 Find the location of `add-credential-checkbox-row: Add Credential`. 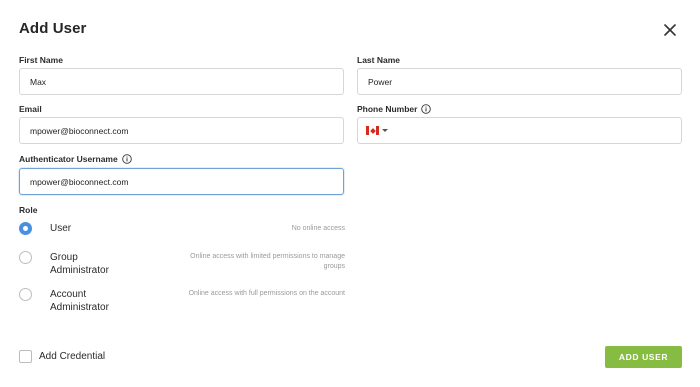

add-credential-checkbox-row: Add Credential is located at coordinates (62, 356).